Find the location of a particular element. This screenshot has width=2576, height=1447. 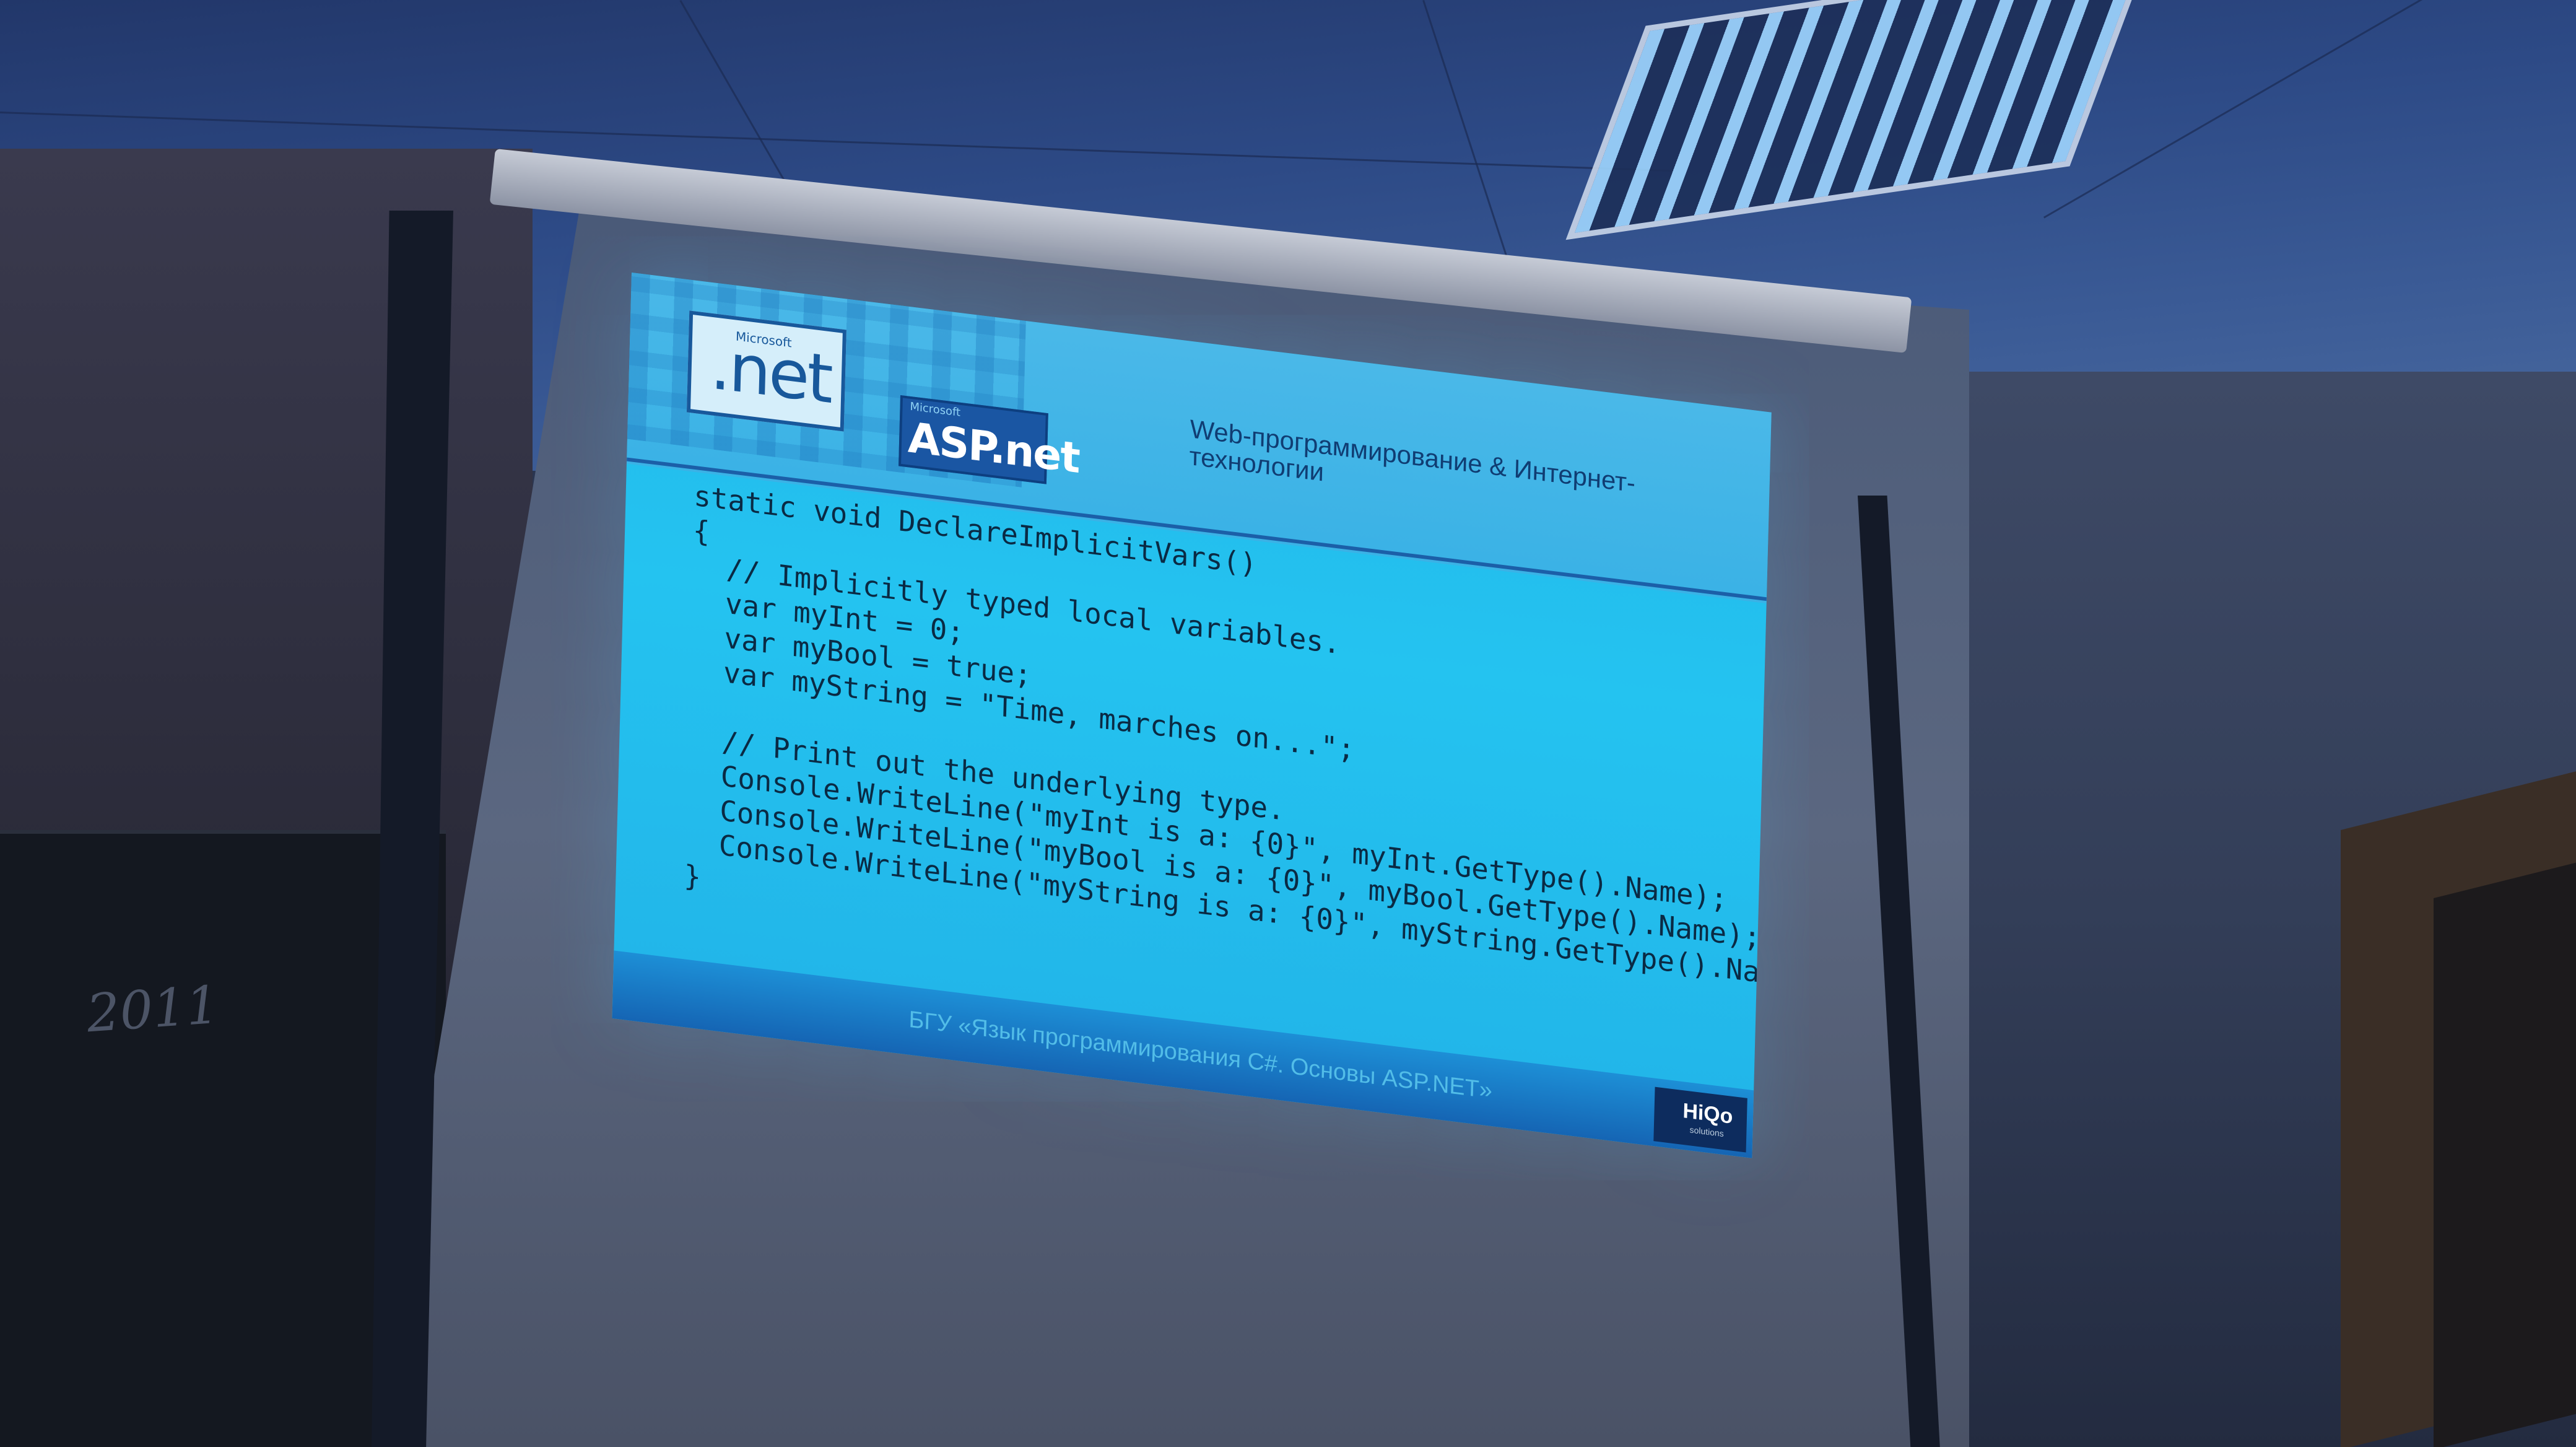

hiqo-logo: HiQo solutions is located at coordinates (1700, 1119).